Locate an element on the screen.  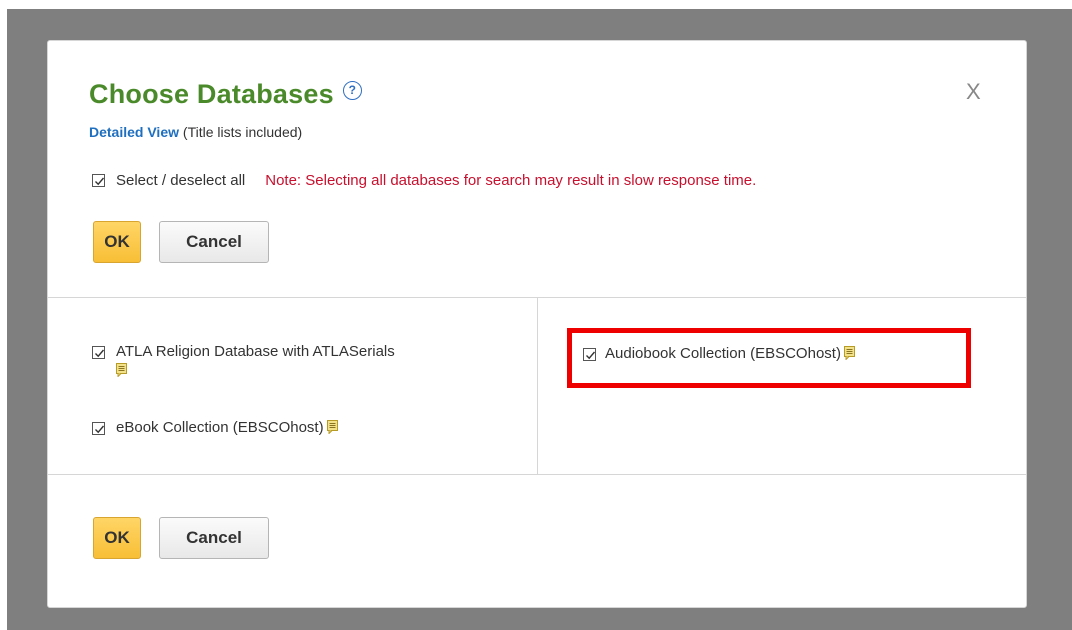
select-all-label: Select / deselect all is located at coordinates (180, 180).